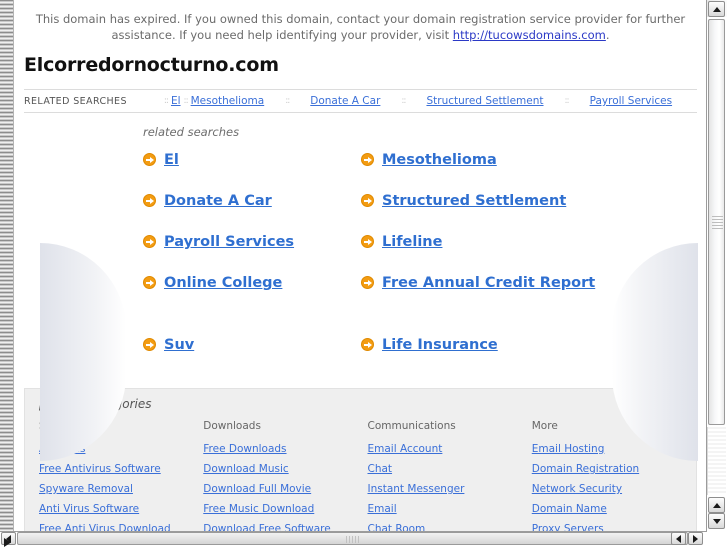  I want to click on column-title: Downloads, so click(232, 426).